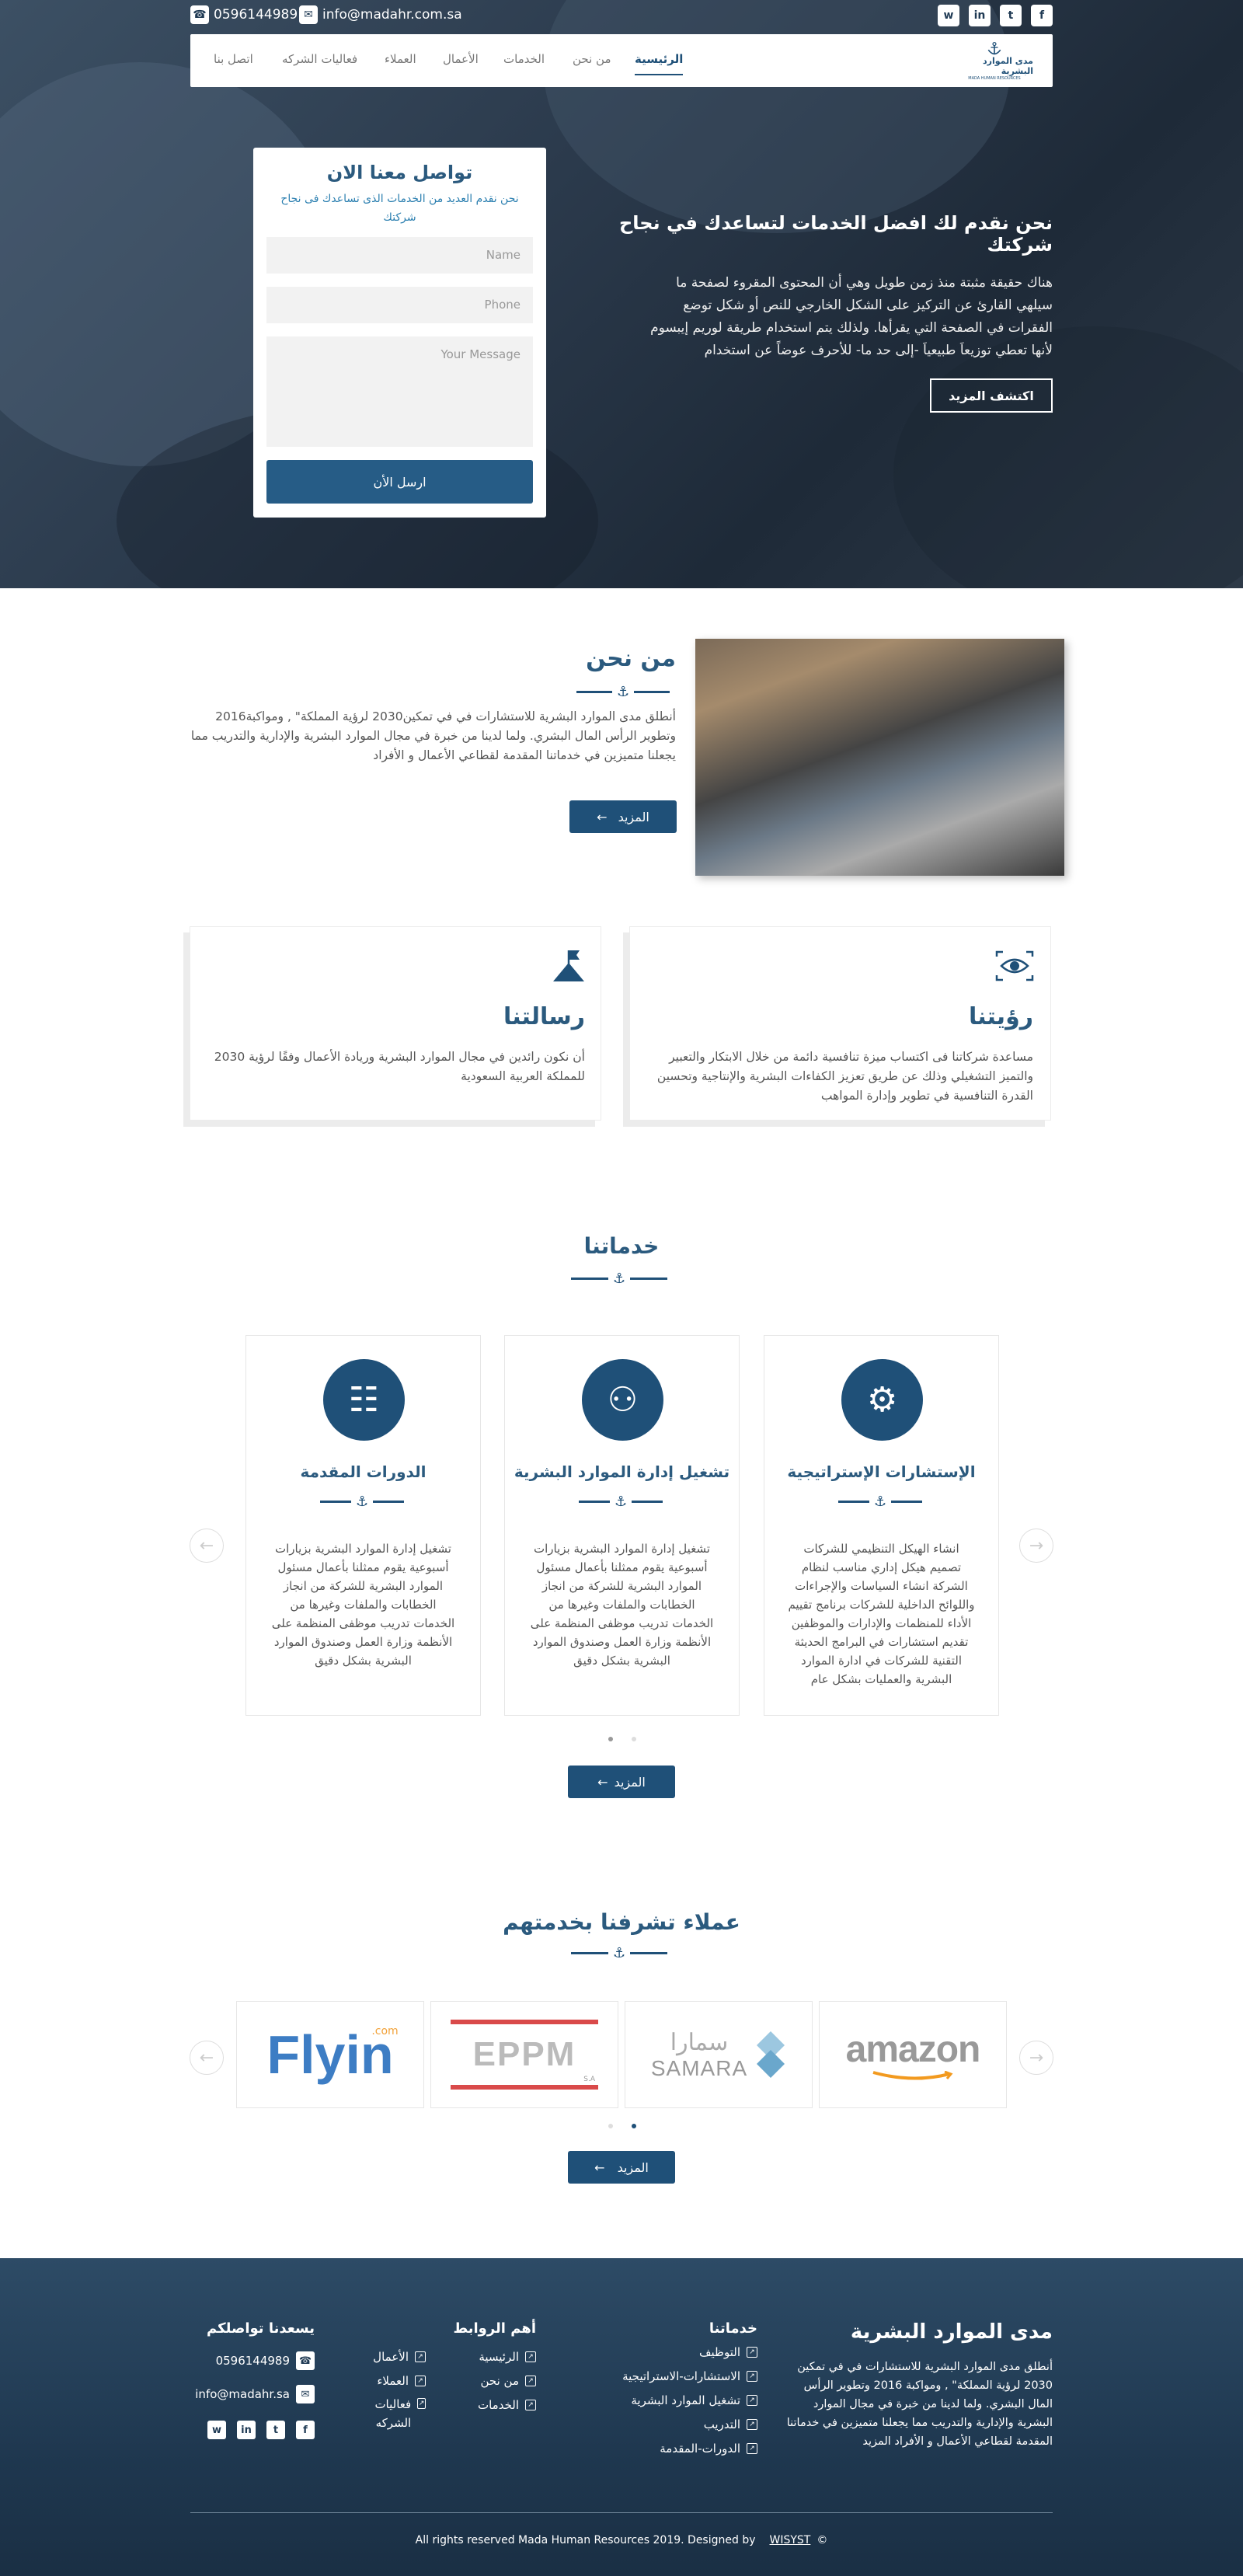 The width and height of the screenshot is (1243, 2576). Describe the element at coordinates (708, 2449) in the screenshot. I see `footer-link: ↗ الدورات-المقدمة` at that location.